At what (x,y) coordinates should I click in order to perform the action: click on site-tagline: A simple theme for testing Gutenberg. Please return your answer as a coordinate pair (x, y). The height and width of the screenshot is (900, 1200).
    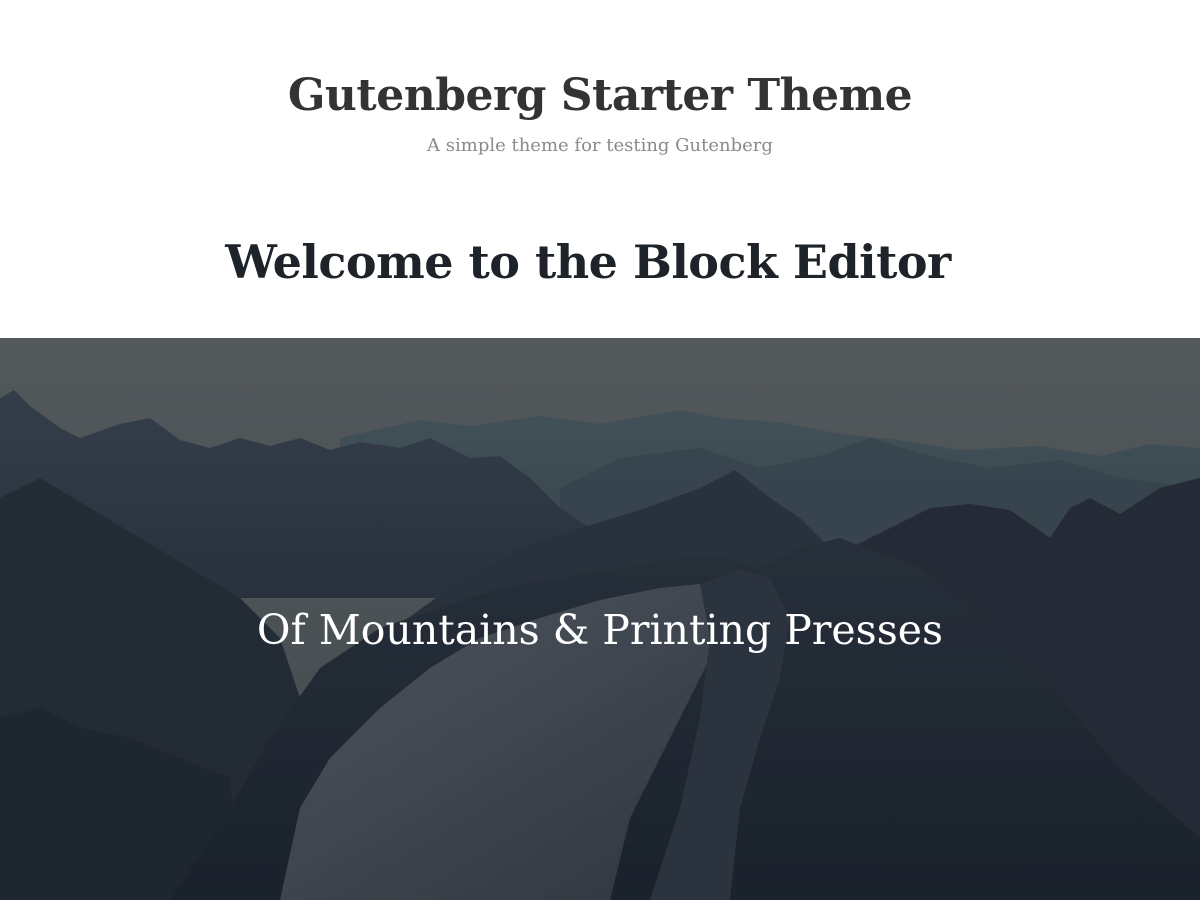
    Looking at the image, I should click on (600, 145).